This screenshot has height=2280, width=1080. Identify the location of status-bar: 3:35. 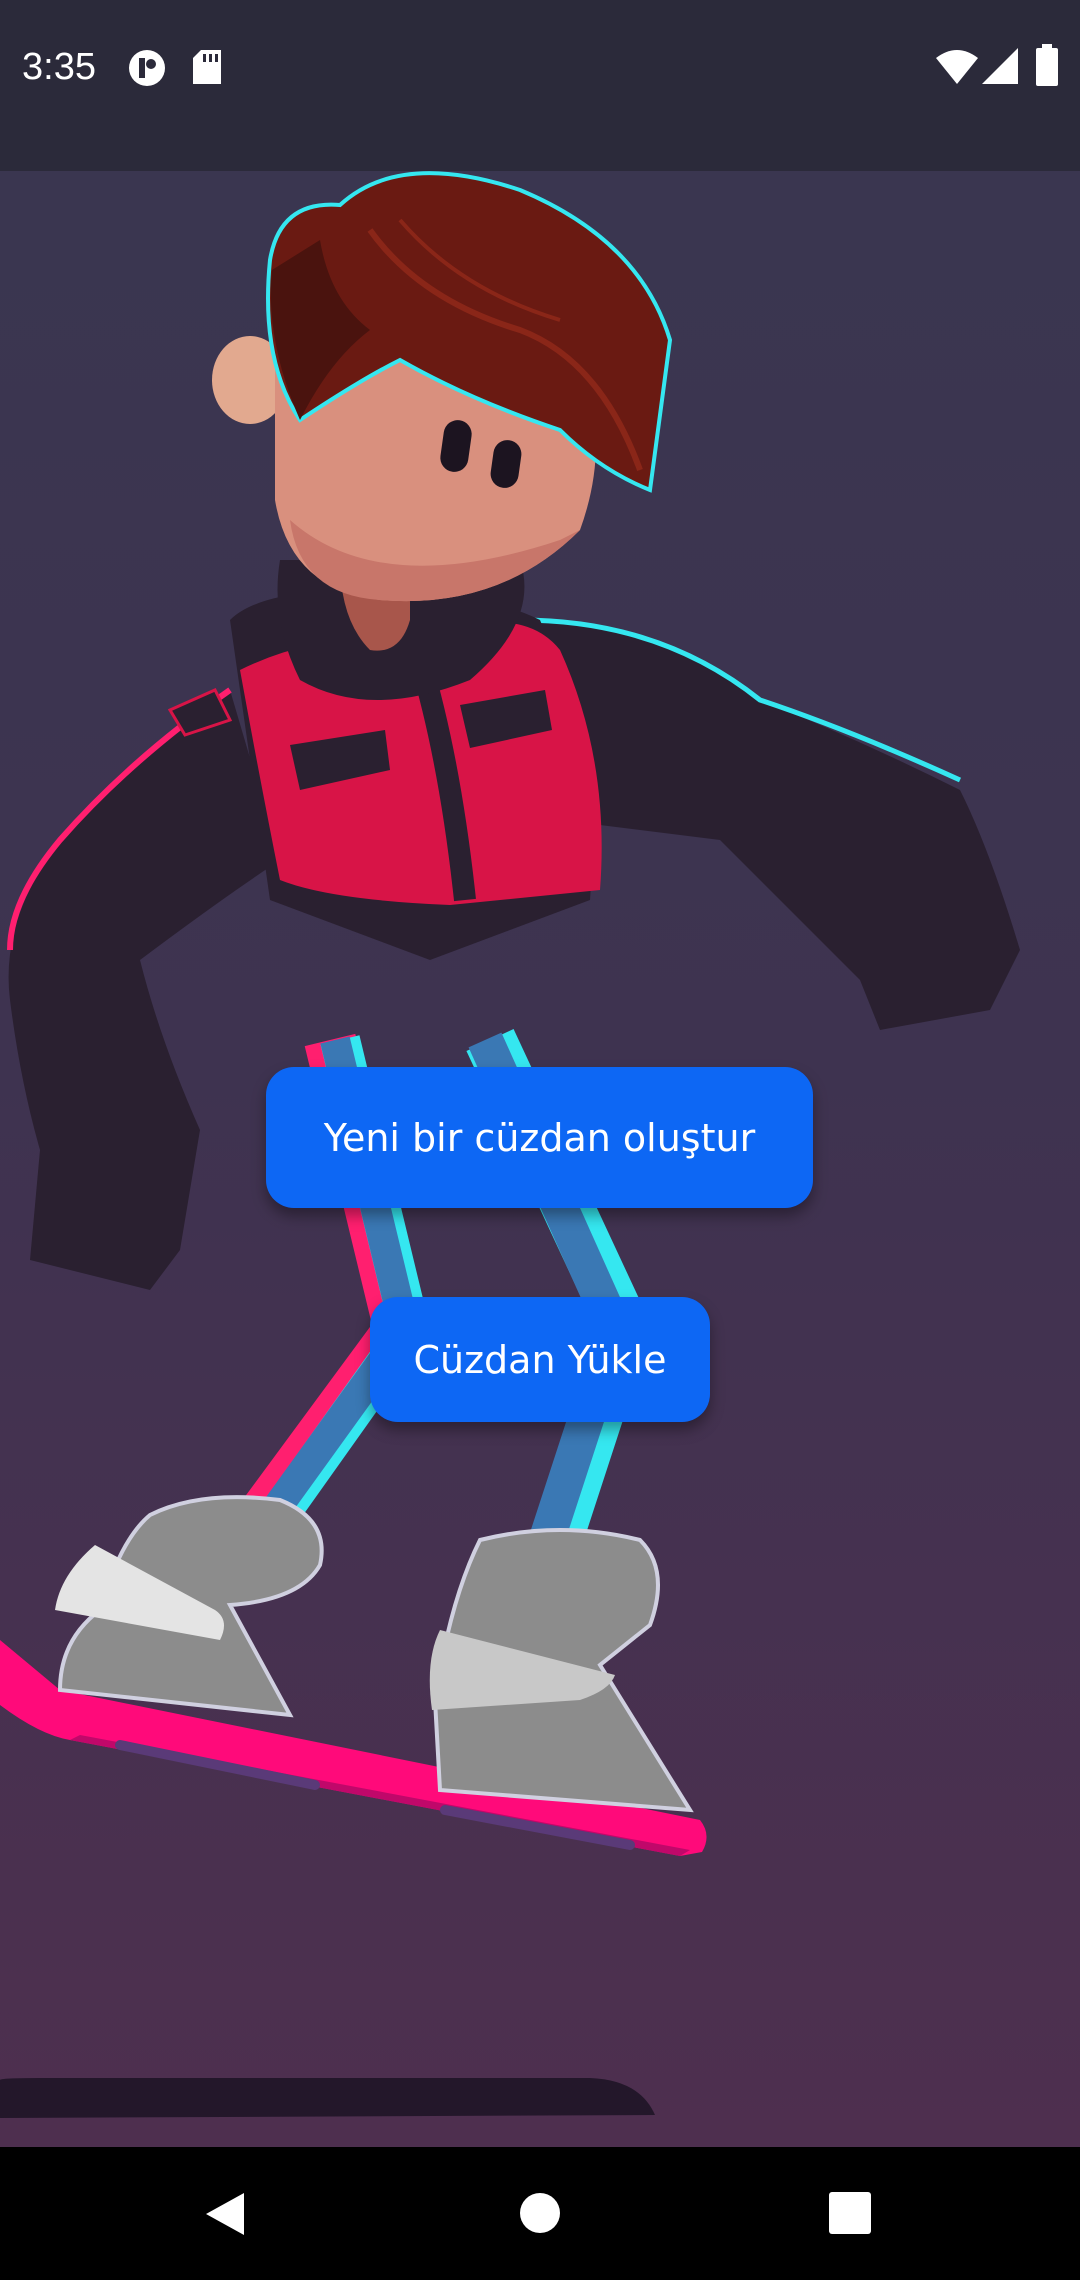
(540, 85).